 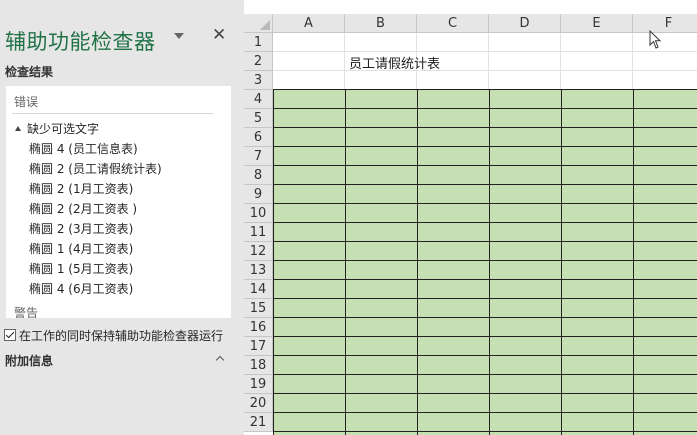 I want to click on row-header: 16, so click(x=258, y=327).